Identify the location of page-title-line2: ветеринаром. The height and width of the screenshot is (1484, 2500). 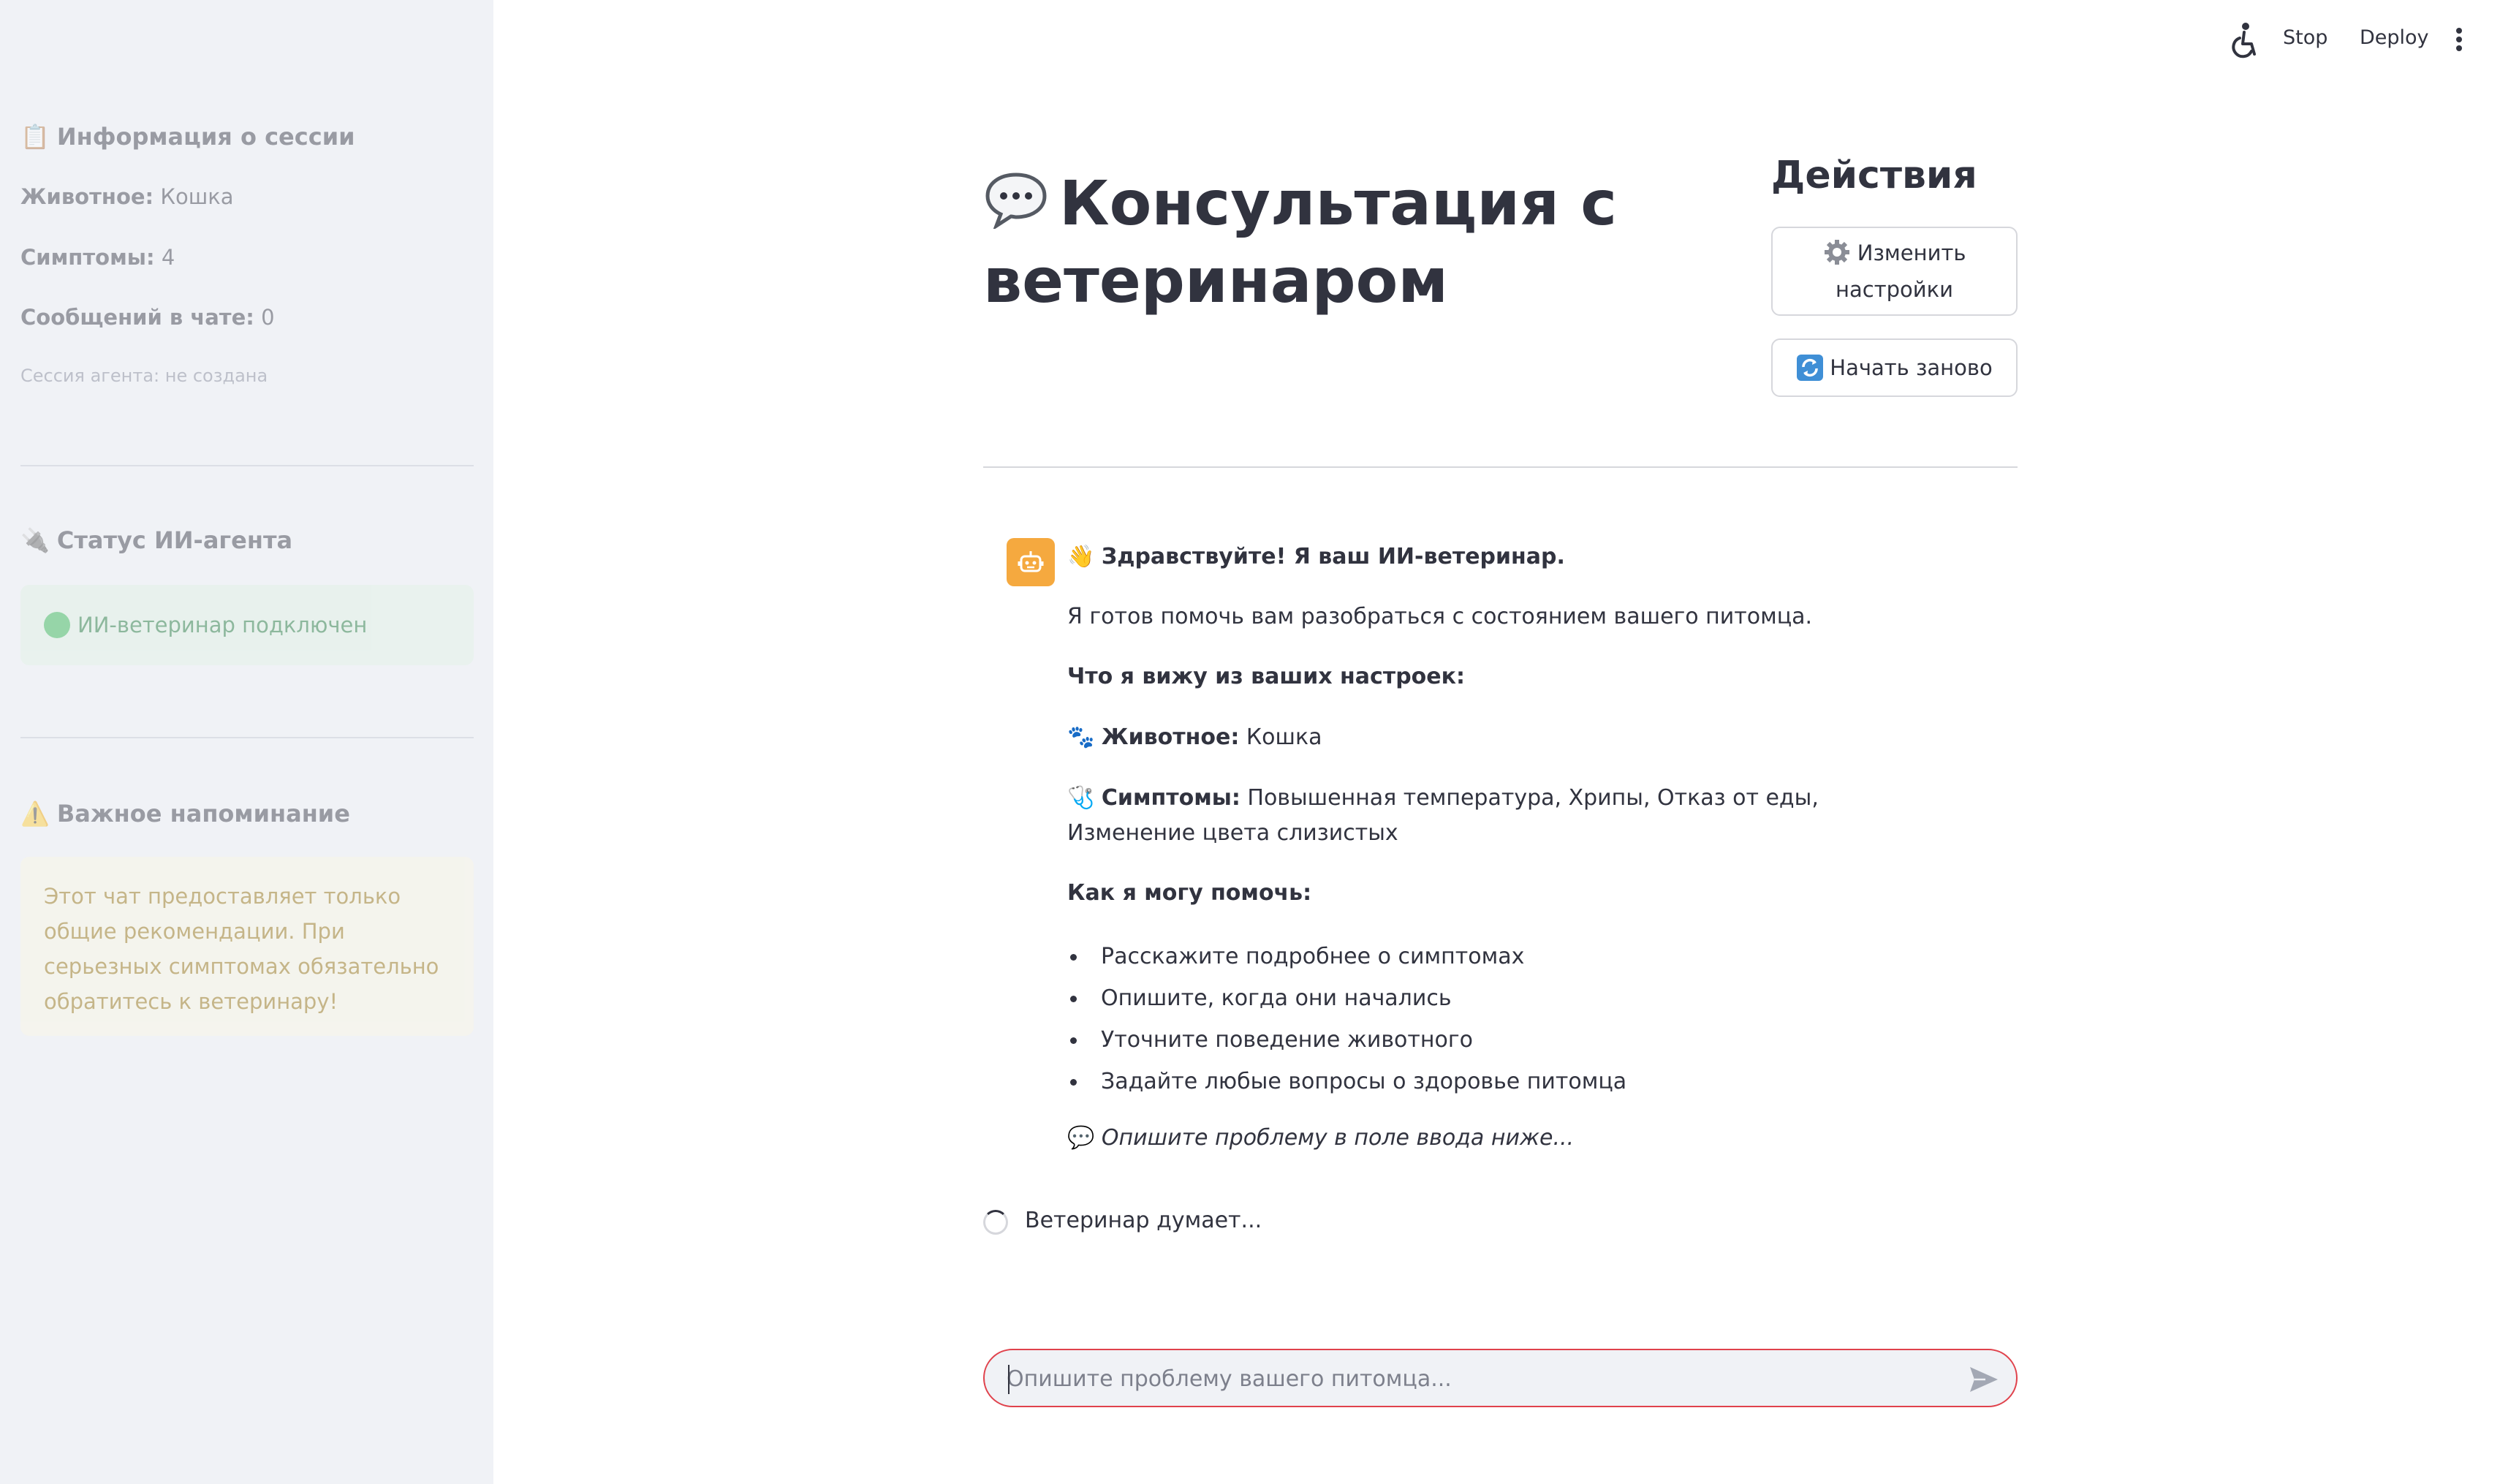
(1215, 281).